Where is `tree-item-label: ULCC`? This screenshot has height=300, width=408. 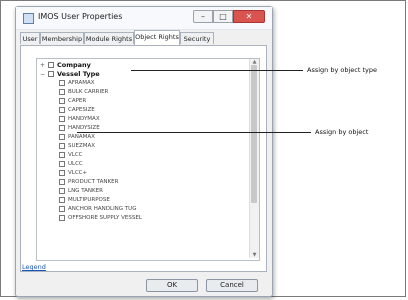
tree-item-label: ULCC is located at coordinates (75, 164).